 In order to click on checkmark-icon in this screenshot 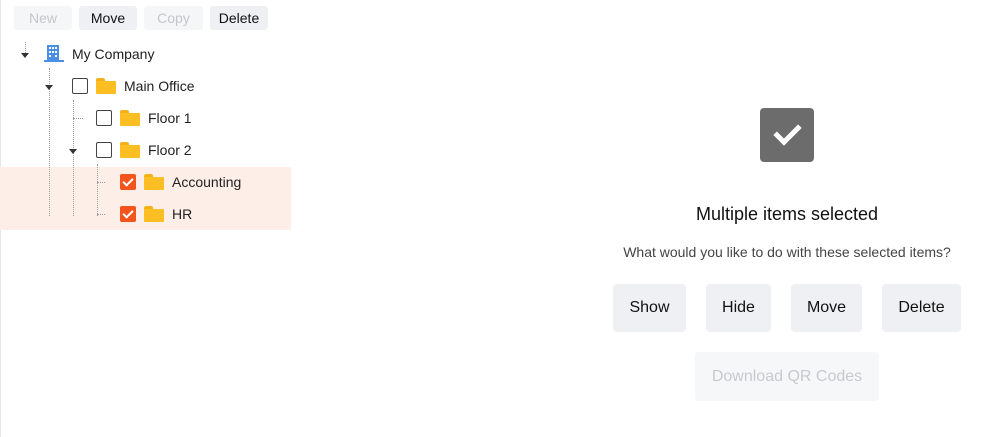, I will do `click(787, 135)`.